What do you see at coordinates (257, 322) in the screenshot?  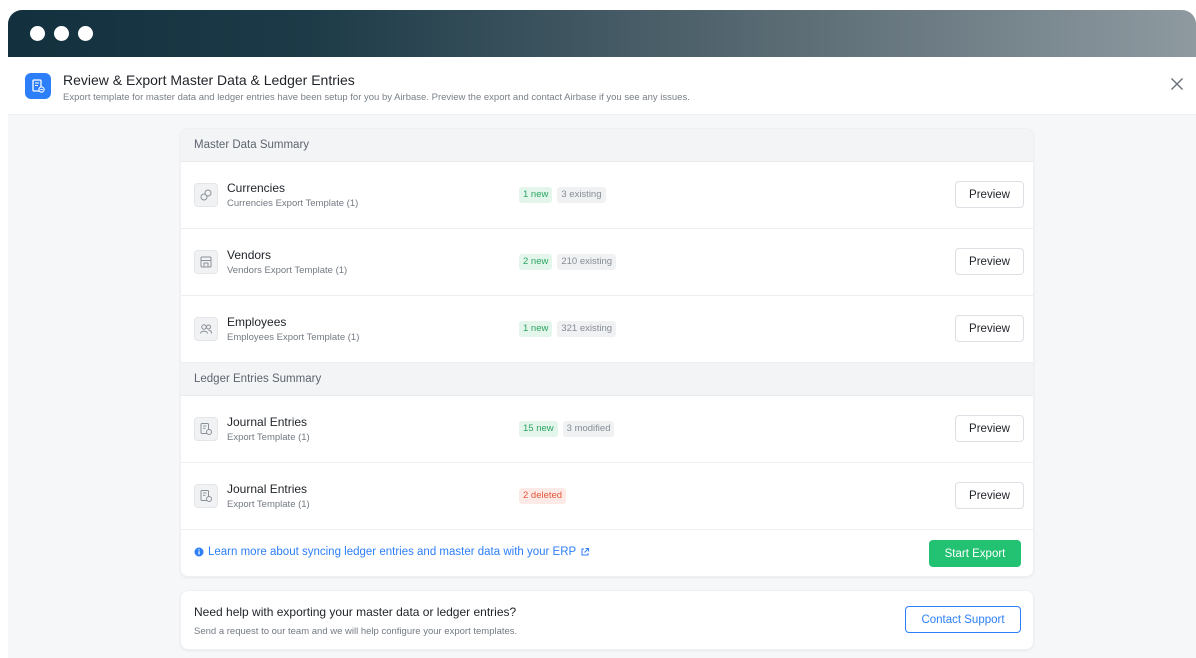 I see `row-title: Employees` at bounding box center [257, 322].